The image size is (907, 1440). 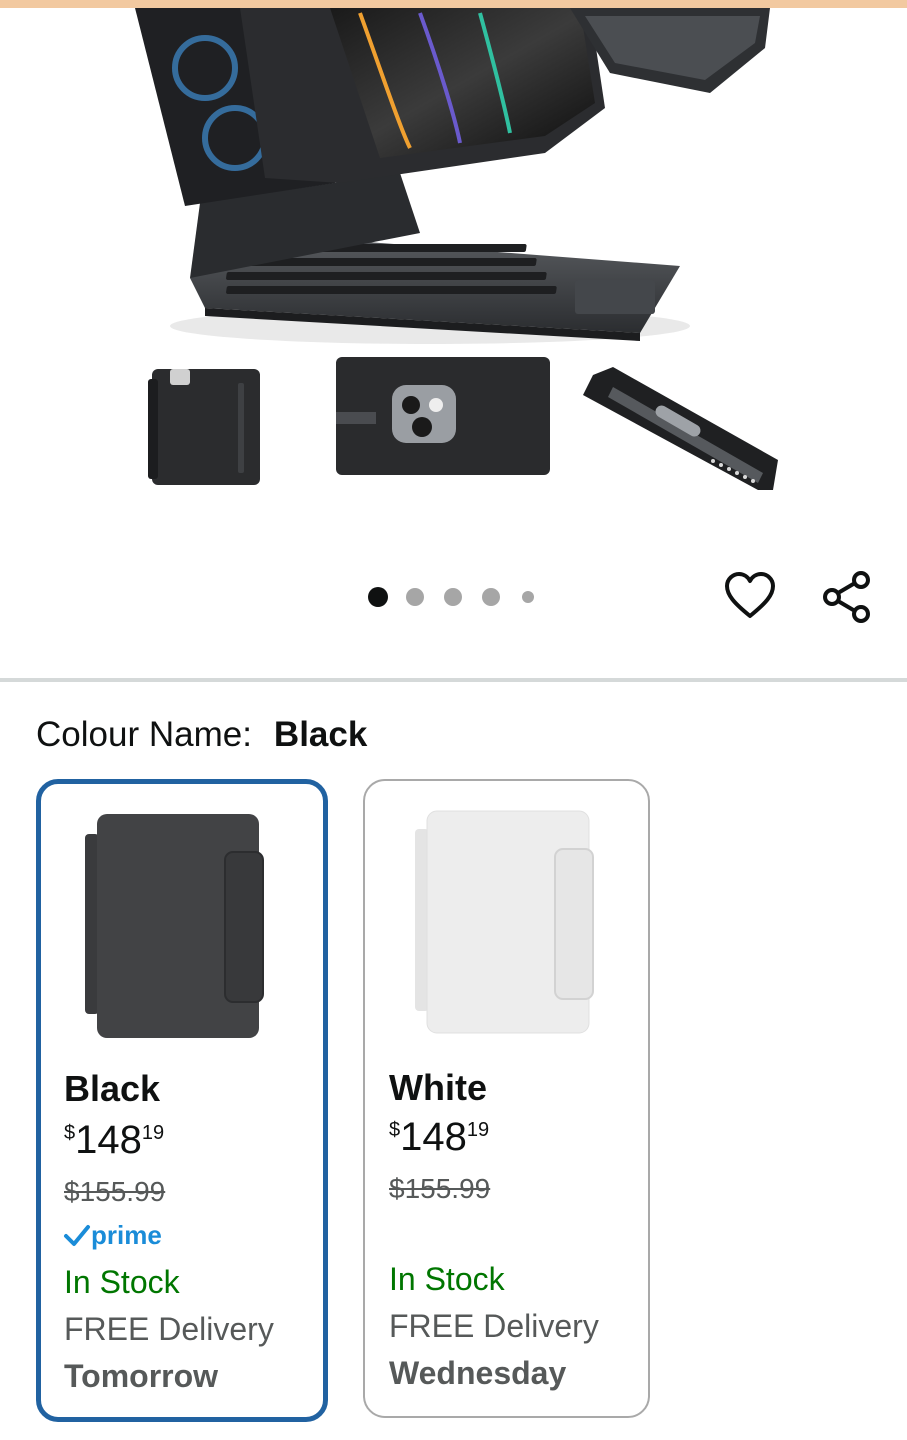 I want to click on check-icon, so click(x=77, y=1235).